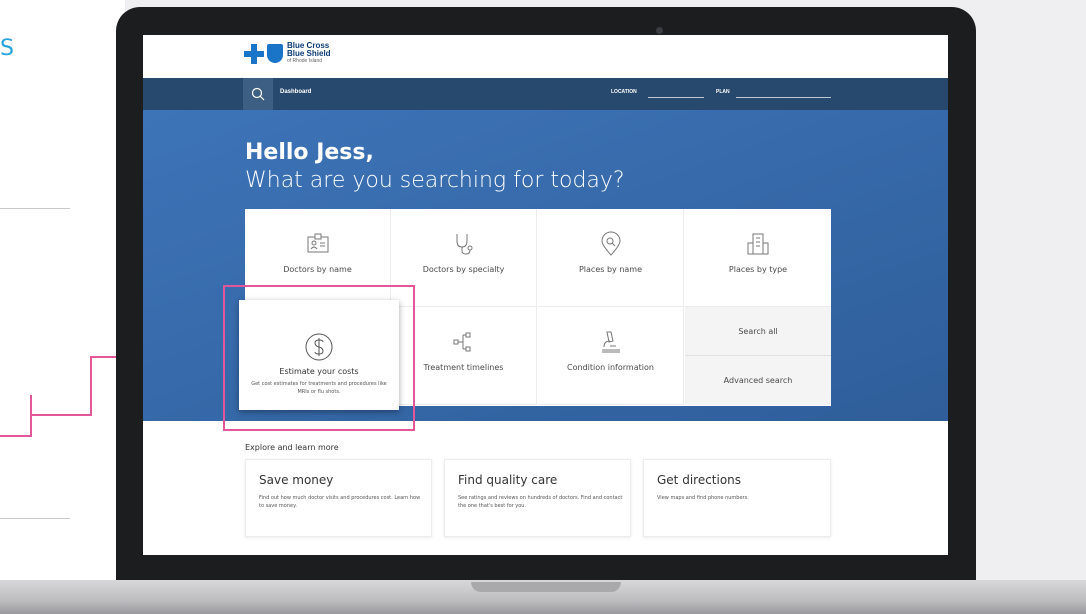 This screenshot has height=614, width=1086. Describe the element at coordinates (545, 56) in the screenshot. I see `top-bar: Blue Cross Blue Shield of Rhode Island` at that location.